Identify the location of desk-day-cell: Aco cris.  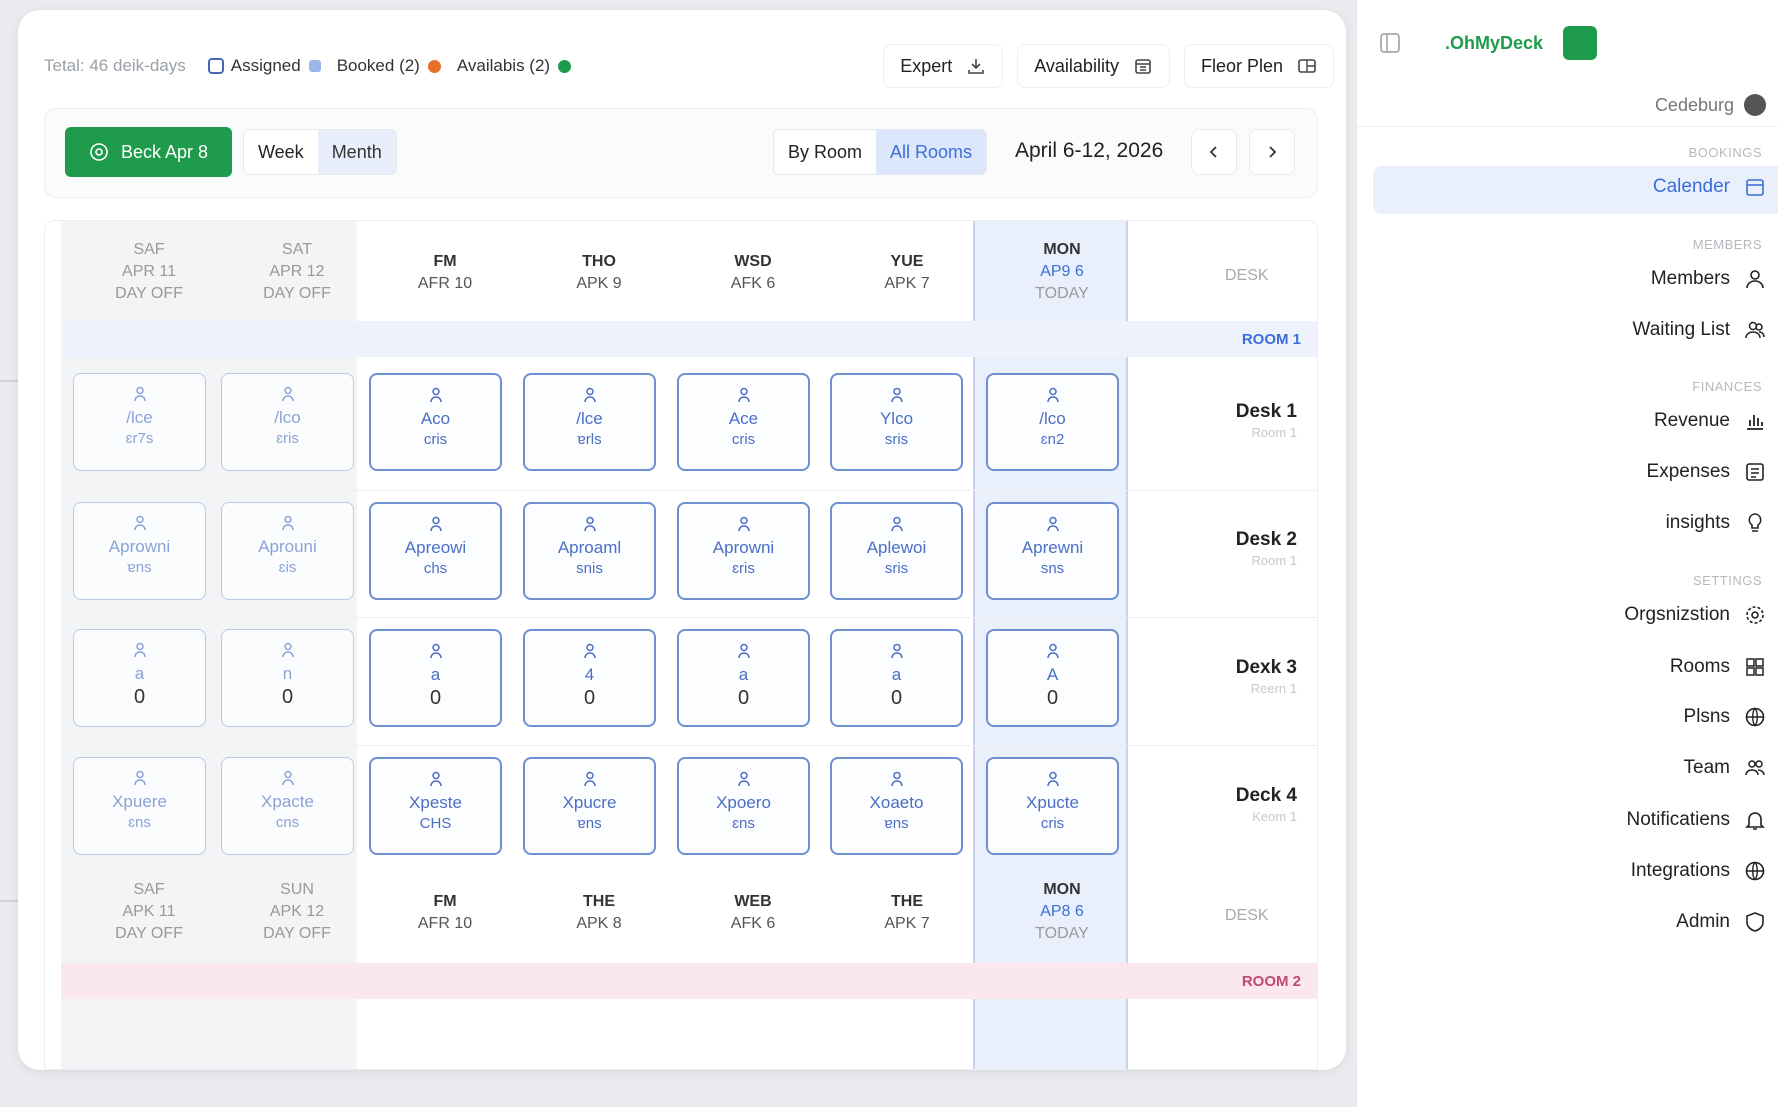
(435, 422).